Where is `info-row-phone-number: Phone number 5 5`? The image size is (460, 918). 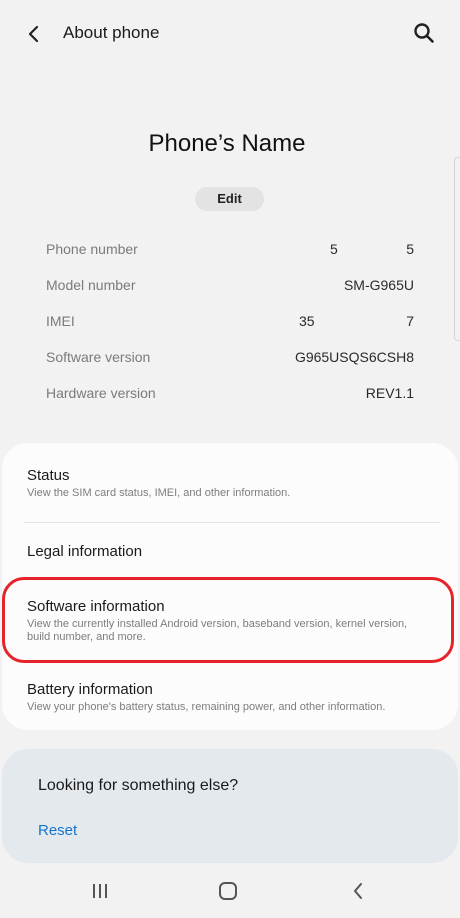
info-row-phone-number: Phone number 5 5 is located at coordinates (230, 251).